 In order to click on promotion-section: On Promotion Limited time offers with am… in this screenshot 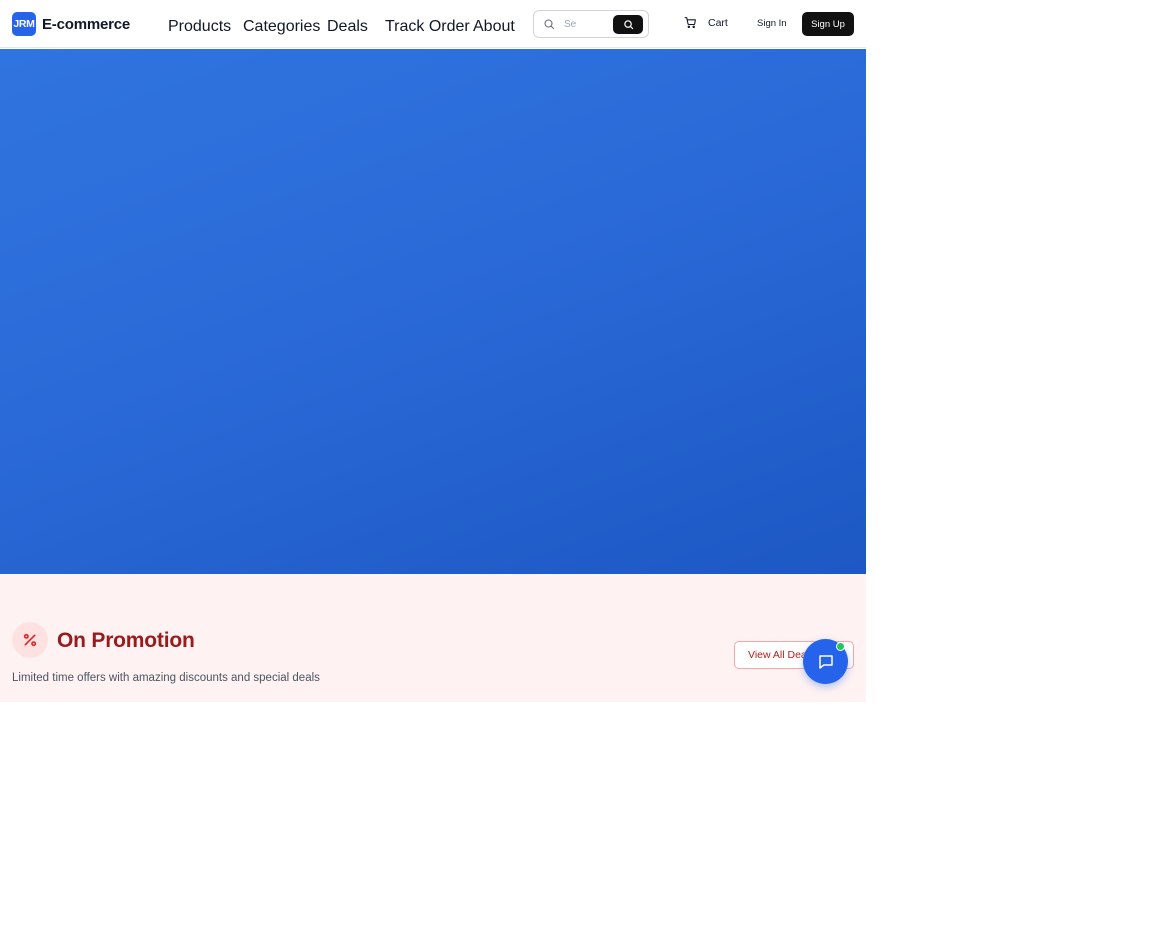, I will do `click(433, 638)`.